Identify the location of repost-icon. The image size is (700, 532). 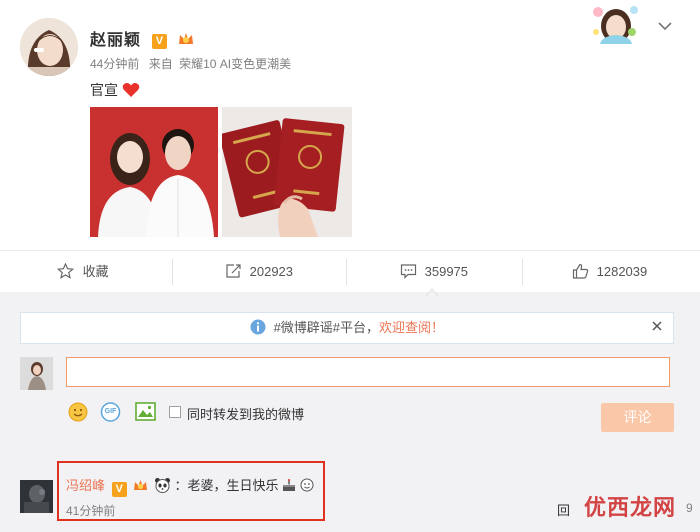
(233, 275).